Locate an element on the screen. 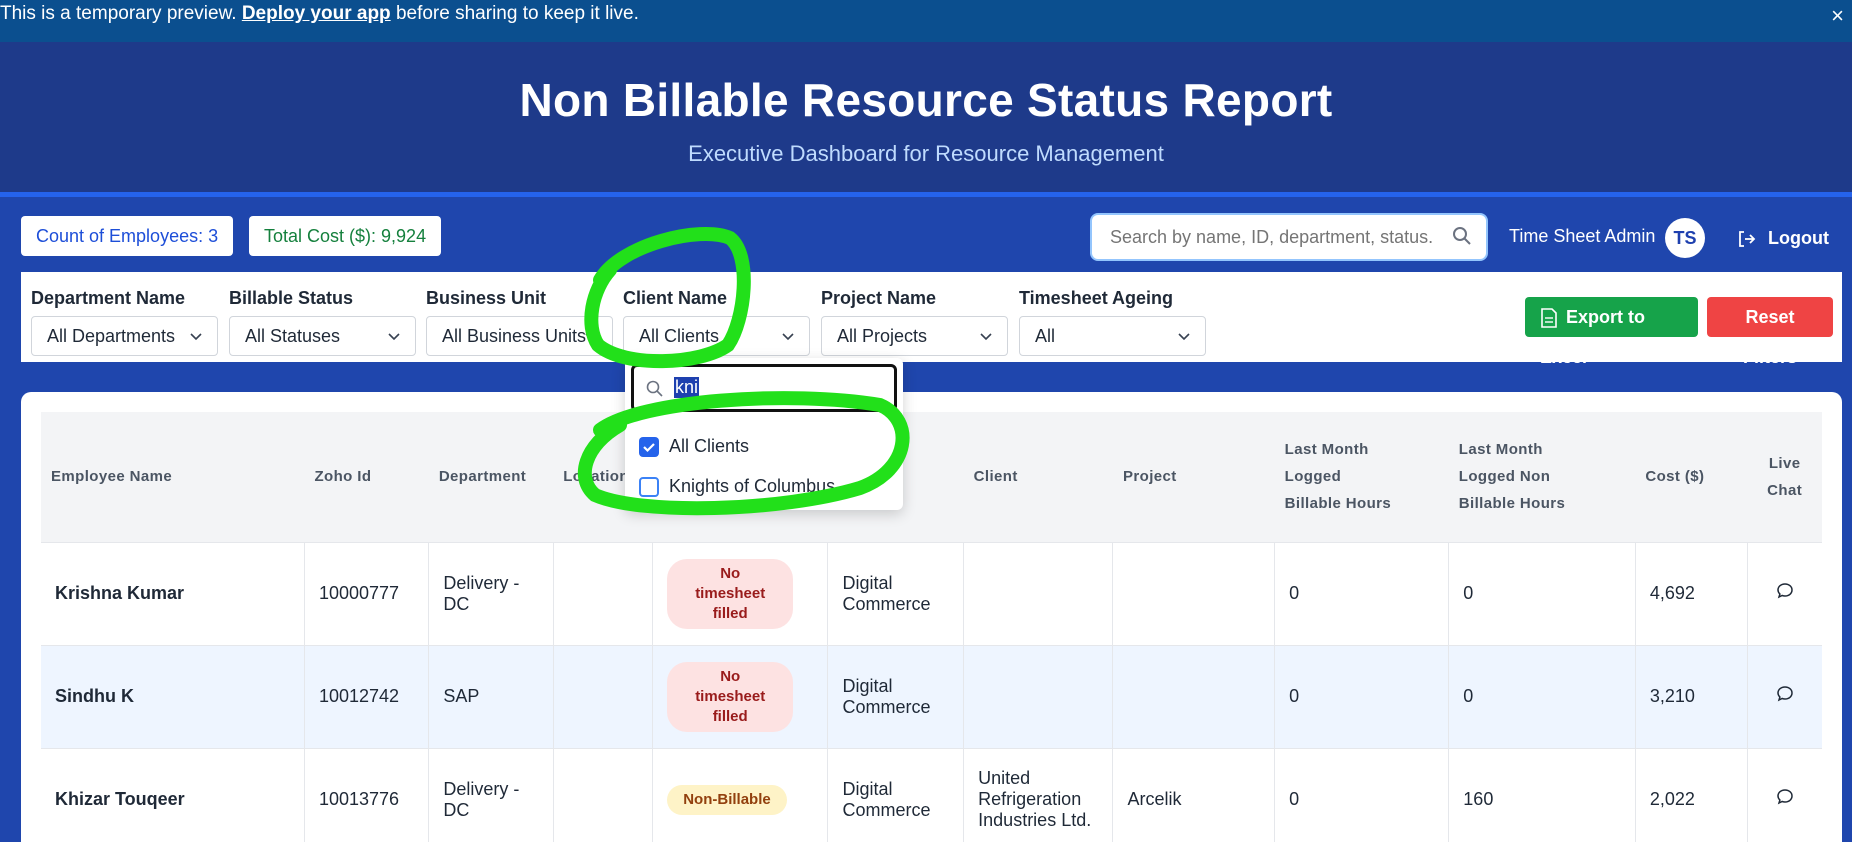 The height and width of the screenshot is (842, 1852). cost: 3,210 is located at coordinates (1691, 696).